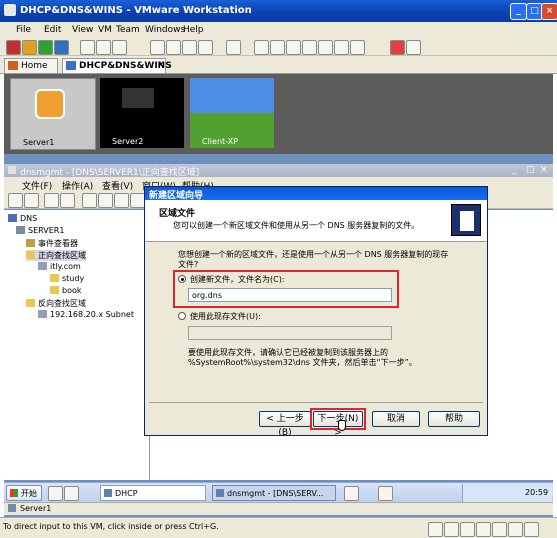 The height and width of the screenshot is (538, 557). Describe the element at coordinates (89, 200) in the screenshot. I see `properties-icon` at that location.